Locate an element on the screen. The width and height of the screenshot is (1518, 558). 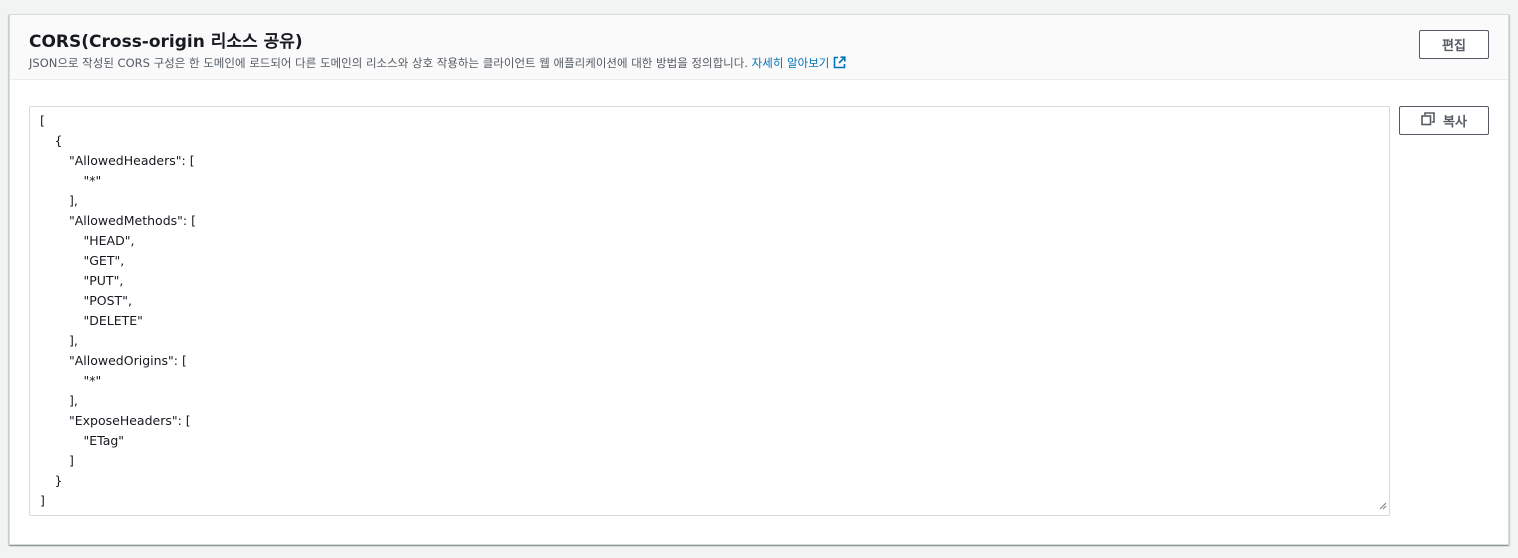
code-line: "ETag" is located at coordinates (104, 440).